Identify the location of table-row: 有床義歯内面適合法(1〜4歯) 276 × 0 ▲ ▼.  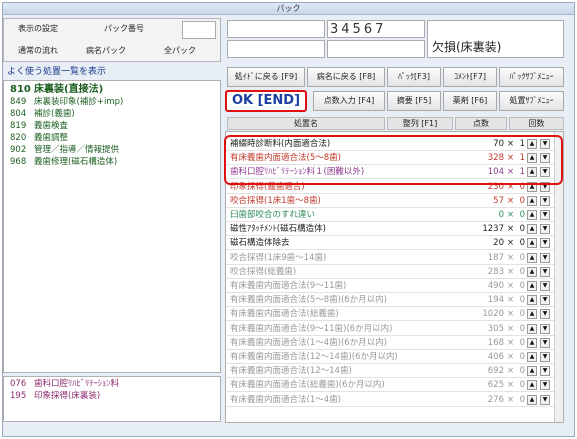
(394, 400).